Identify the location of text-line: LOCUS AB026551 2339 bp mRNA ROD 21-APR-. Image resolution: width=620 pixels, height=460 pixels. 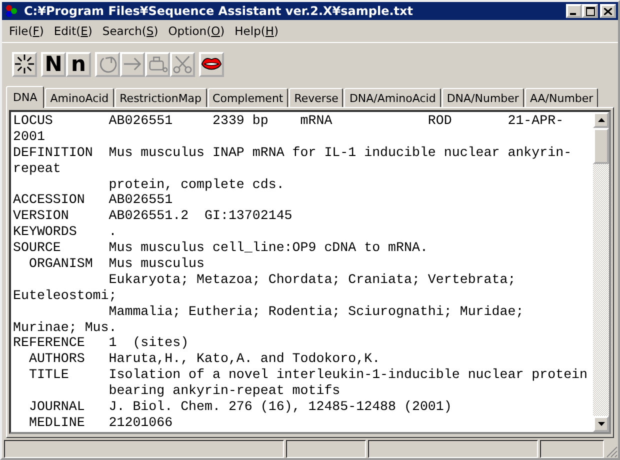
(289, 121).